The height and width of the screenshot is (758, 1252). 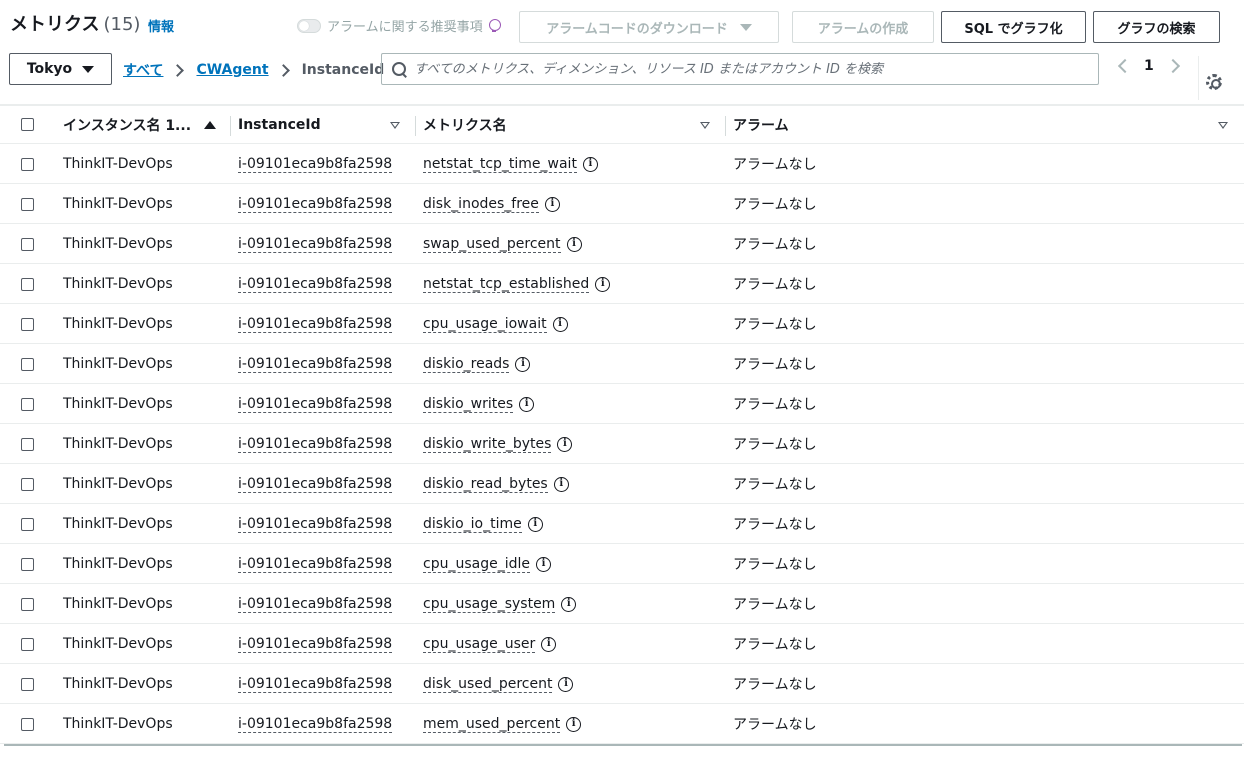 What do you see at coordinates (1125, 66) in the screenshot?
I see `chevron-left-icon` at bounding box center [1125, 66].